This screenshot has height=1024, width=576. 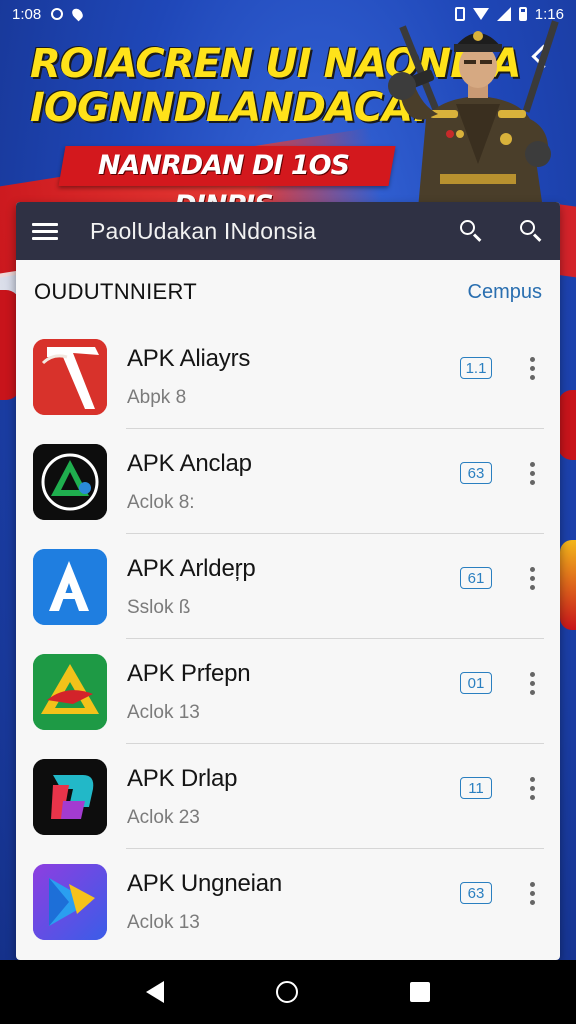 I want to click on app-name: APK Drlap, so click(x=182, y=778).